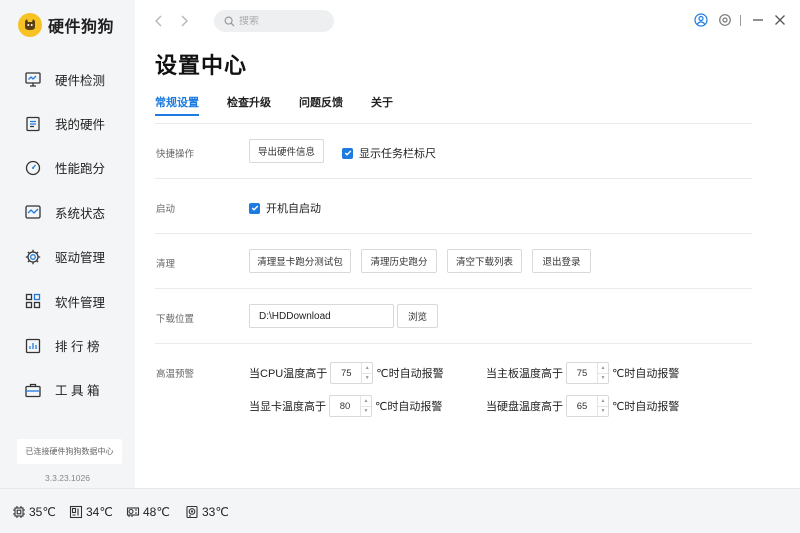 The height and width of the screenshot is (533, 800). I want to click on board-temp-value: 34℃, so click(99, 512).